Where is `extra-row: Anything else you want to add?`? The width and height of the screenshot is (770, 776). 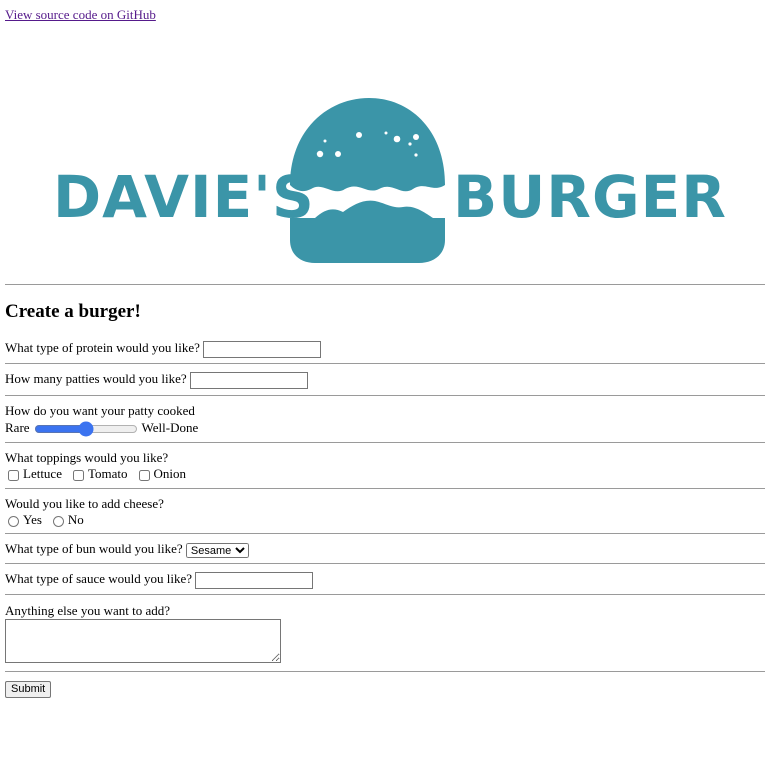
extra-row: Anything else you want to add? is located at coordinates (385, 635).